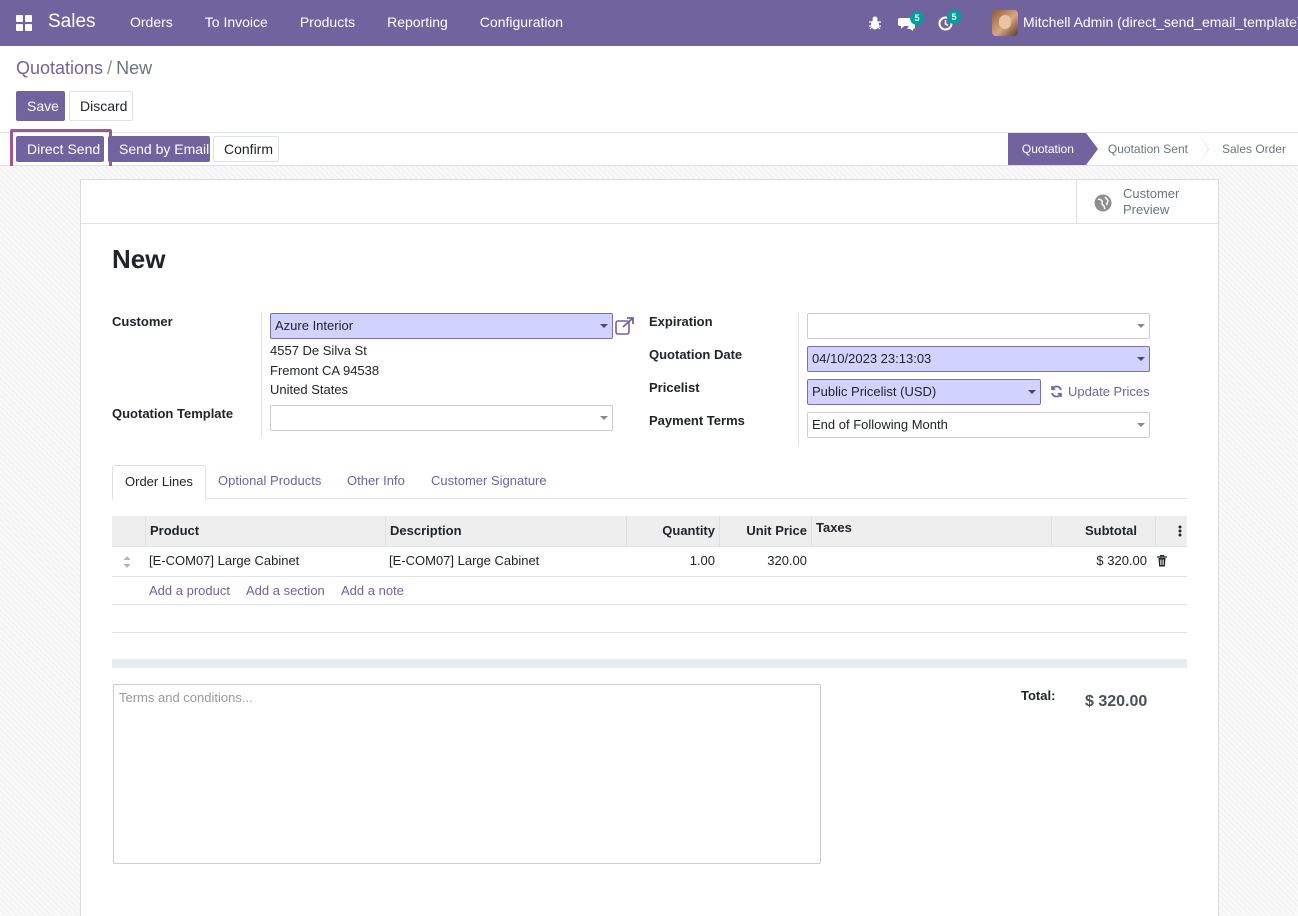 This screenshot has width=1298, height=916. I want to click on customer-label: Customer, so click(142, 321).